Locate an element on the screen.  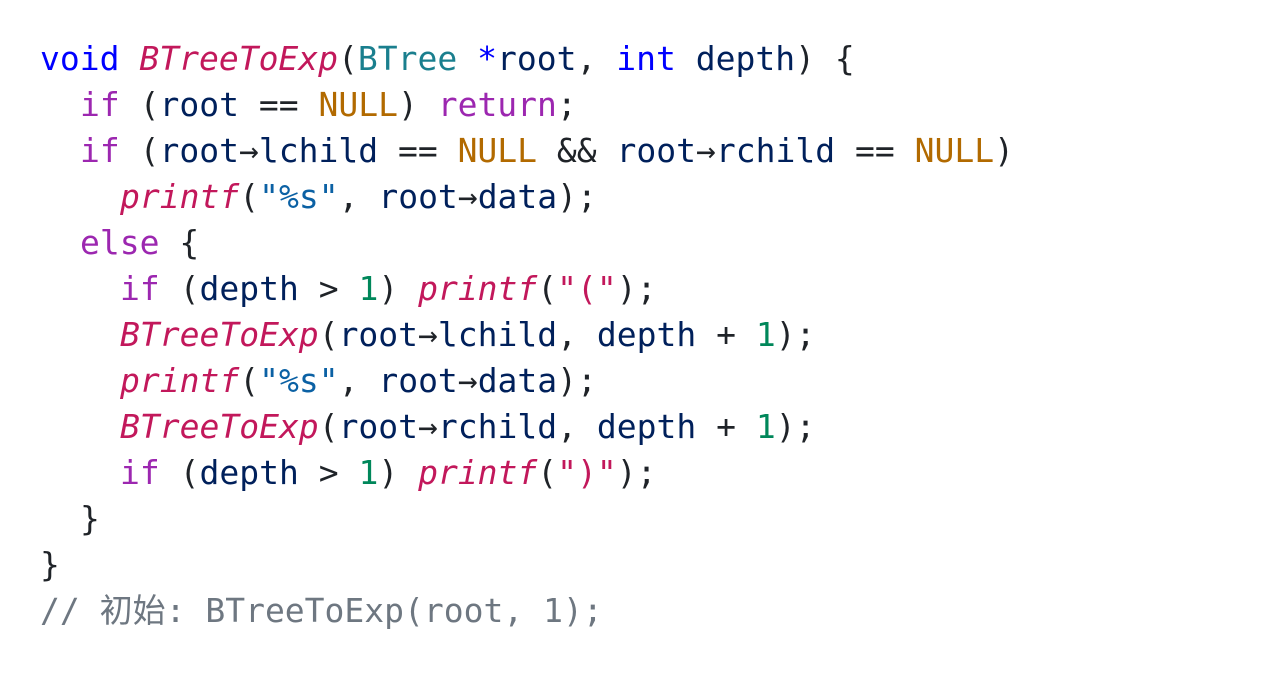
control-keyword: return is located at coordinates (497, 104).